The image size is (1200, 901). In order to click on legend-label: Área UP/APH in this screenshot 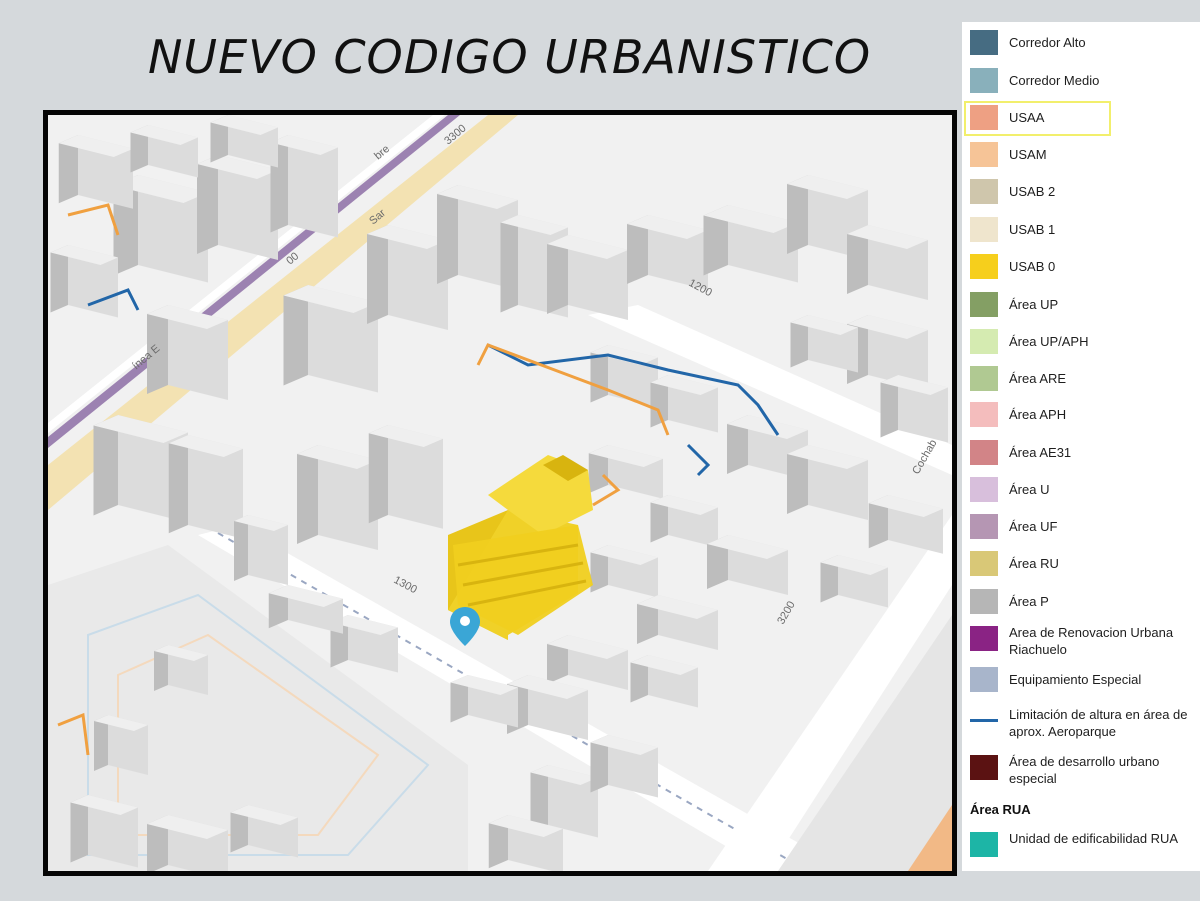, I will do `click(1049, 341)`.